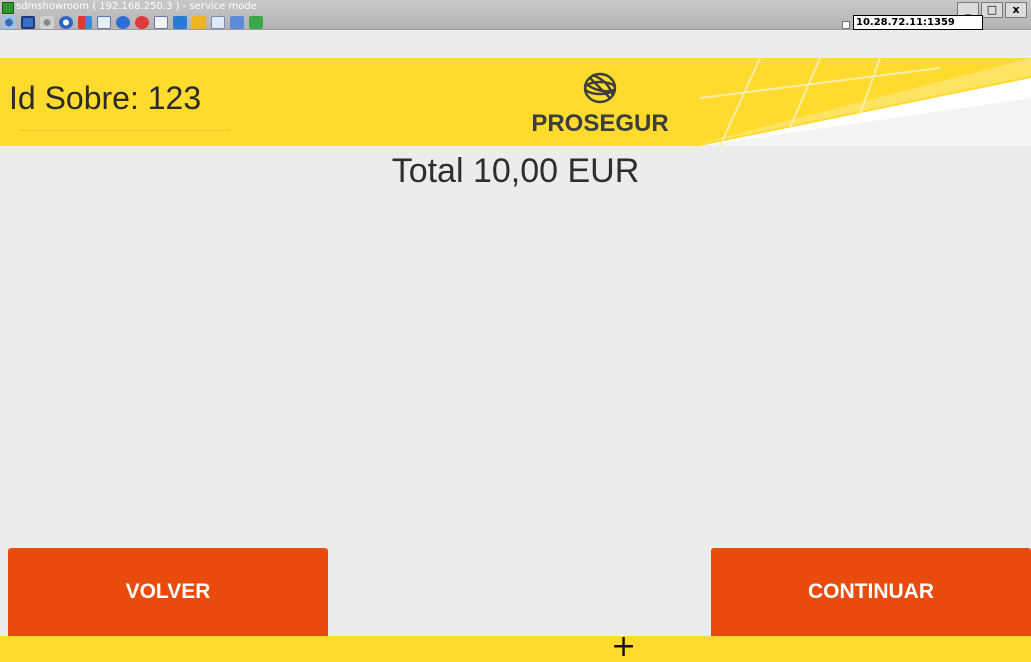 This screenshot has width=1031, height=662. Describe the element at coordinates (237, 22) in the screenshot. I see `chat-icon` at that location.